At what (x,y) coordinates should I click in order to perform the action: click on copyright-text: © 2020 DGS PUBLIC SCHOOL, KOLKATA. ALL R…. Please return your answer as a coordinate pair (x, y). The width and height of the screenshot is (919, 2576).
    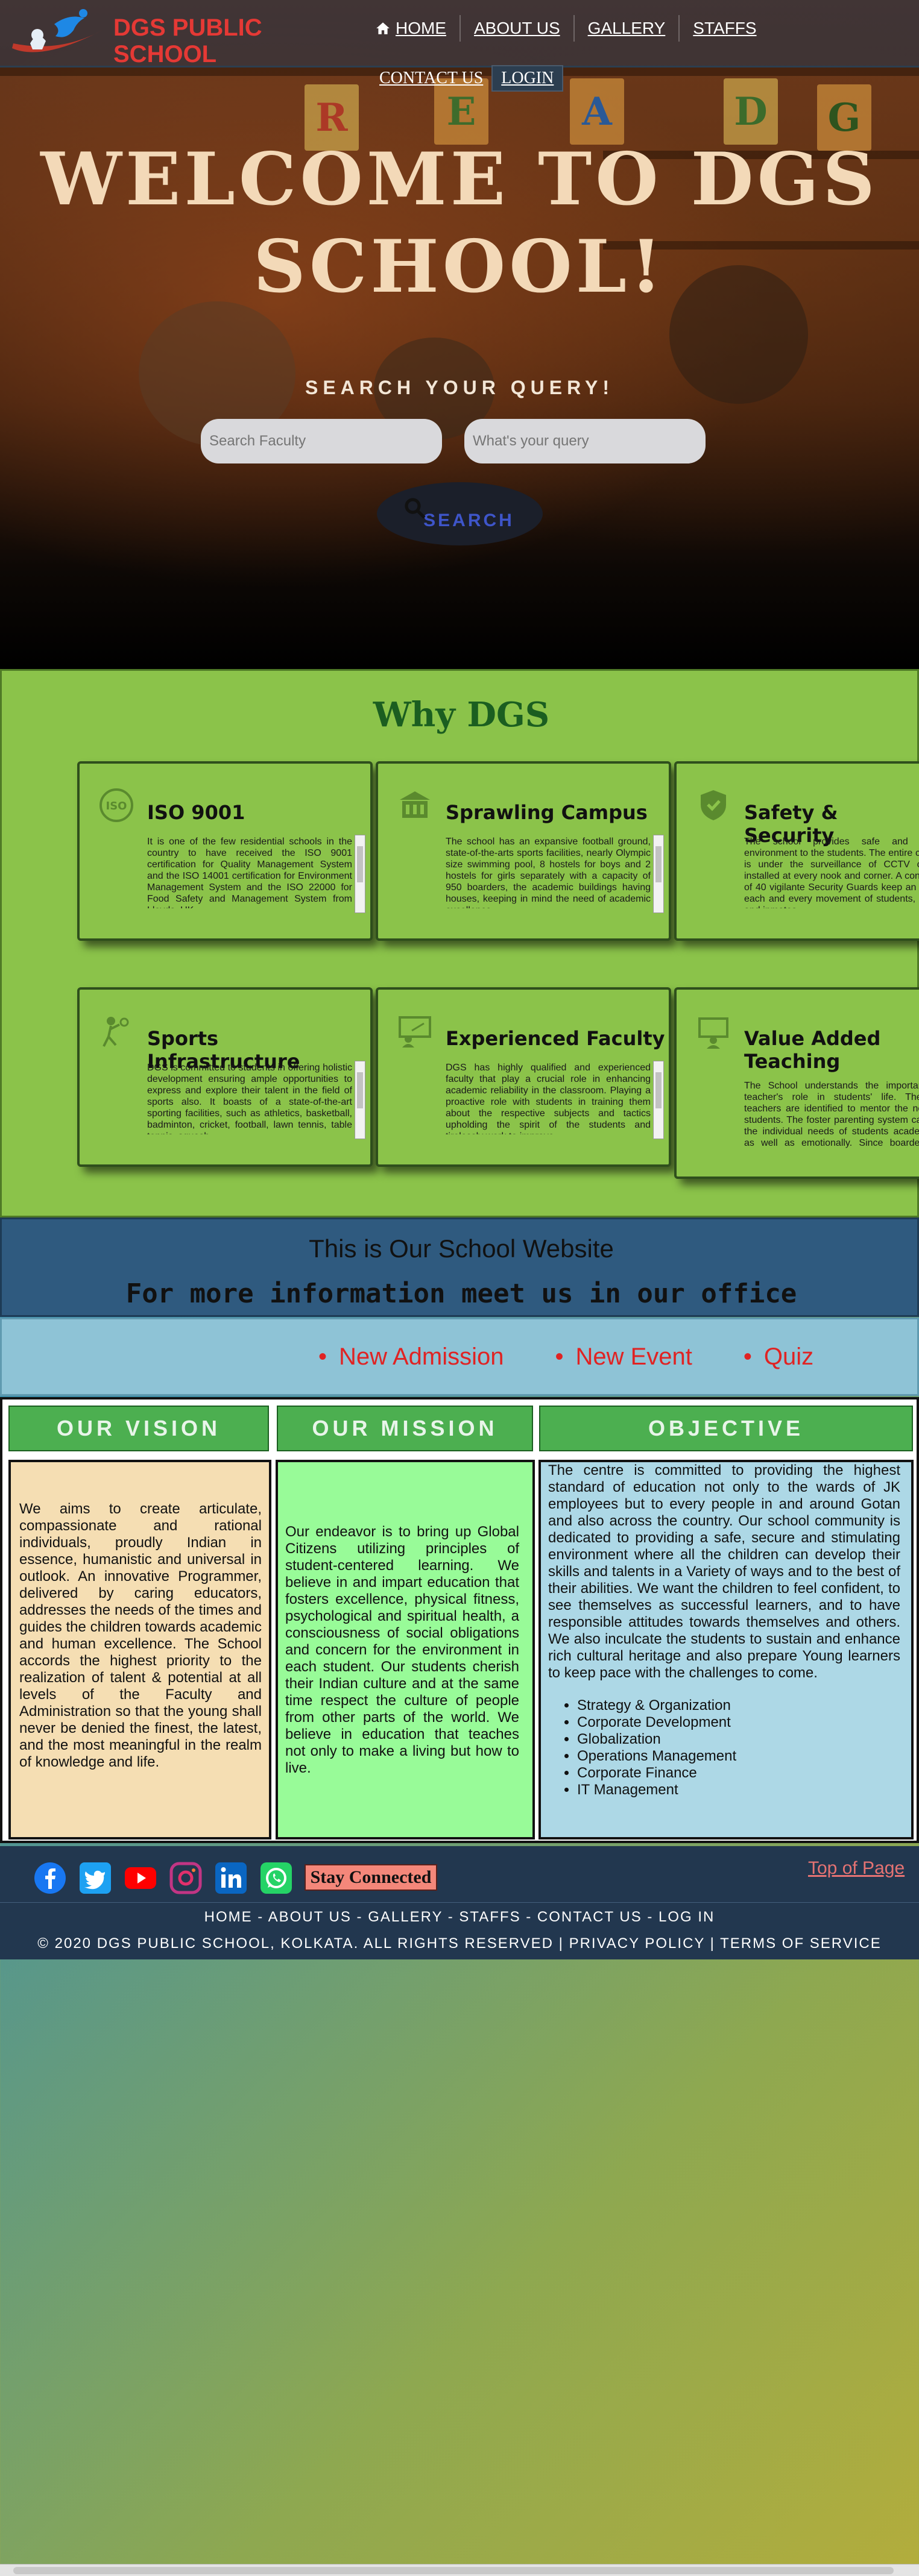
    Looking at the image, I should click on (459, 1943).